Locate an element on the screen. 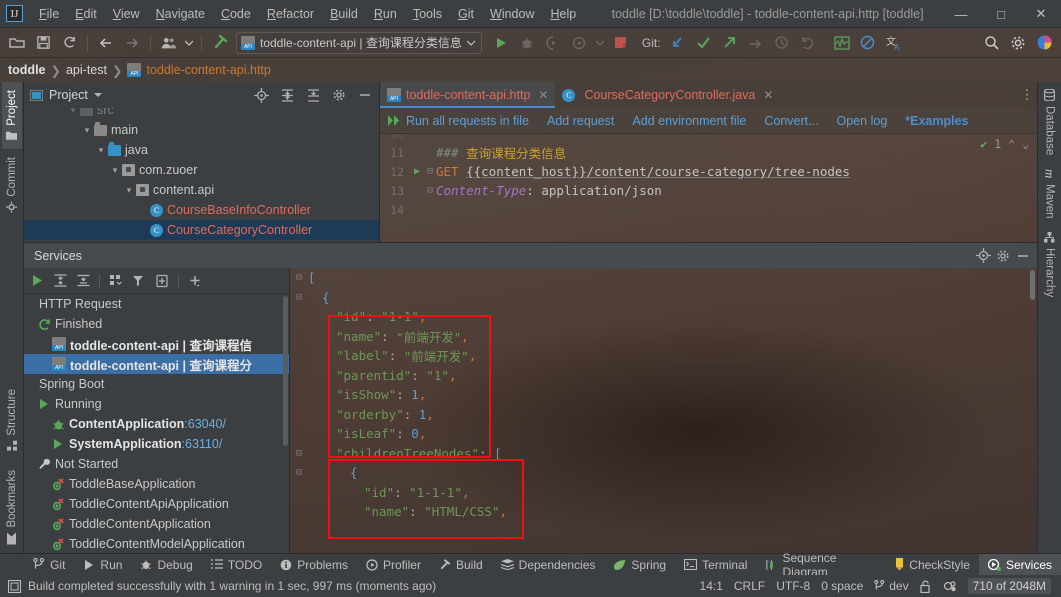  locate-icon is located at coordinates (983, 256).